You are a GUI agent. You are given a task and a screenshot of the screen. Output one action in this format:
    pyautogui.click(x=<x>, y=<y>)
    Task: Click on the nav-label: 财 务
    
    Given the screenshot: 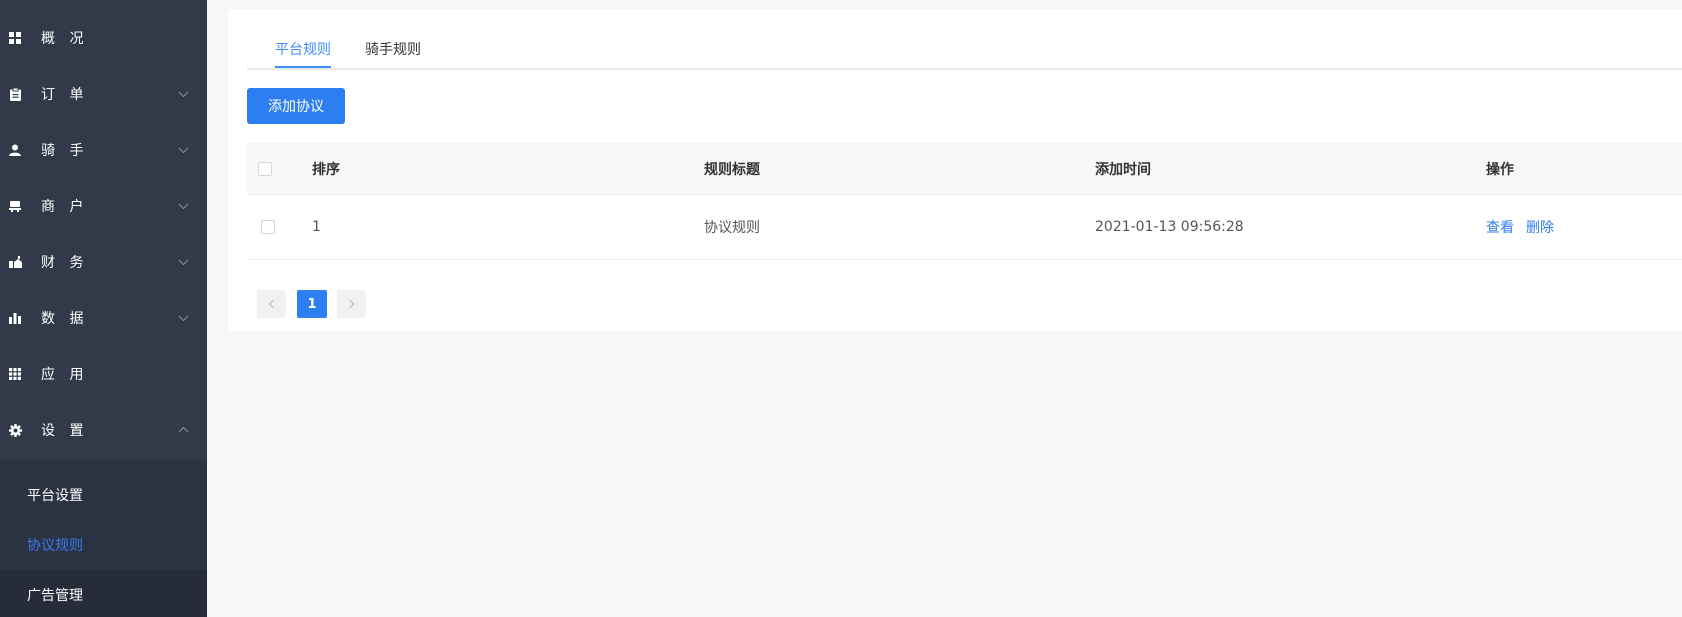 What is the action you would take?
    pyautogui.click(x=65, y=263)
    